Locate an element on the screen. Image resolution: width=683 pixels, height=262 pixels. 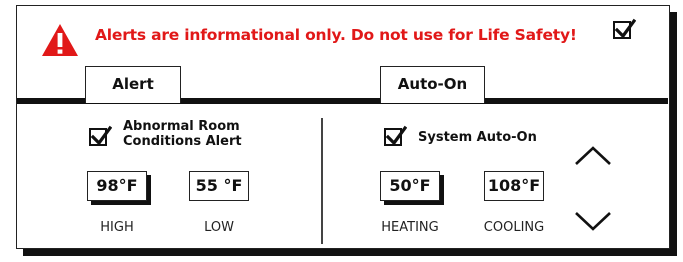
cooling-temp-field: 108°F is located at coordinates (514, 186).